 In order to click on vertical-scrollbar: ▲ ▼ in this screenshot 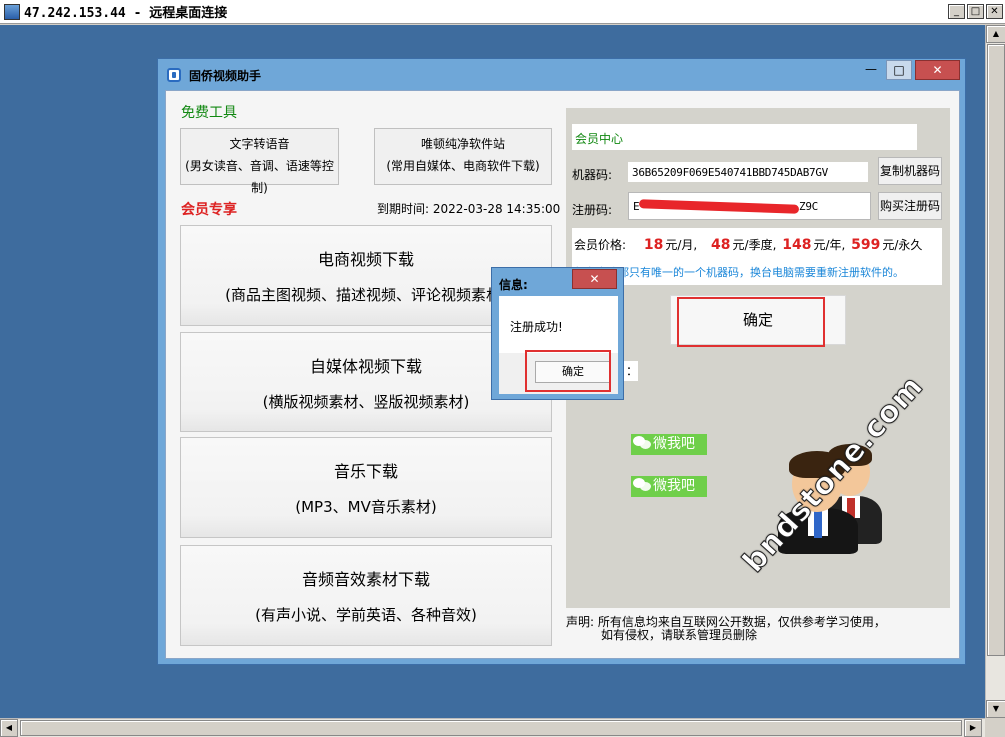, I will do `click(995, 371)`.